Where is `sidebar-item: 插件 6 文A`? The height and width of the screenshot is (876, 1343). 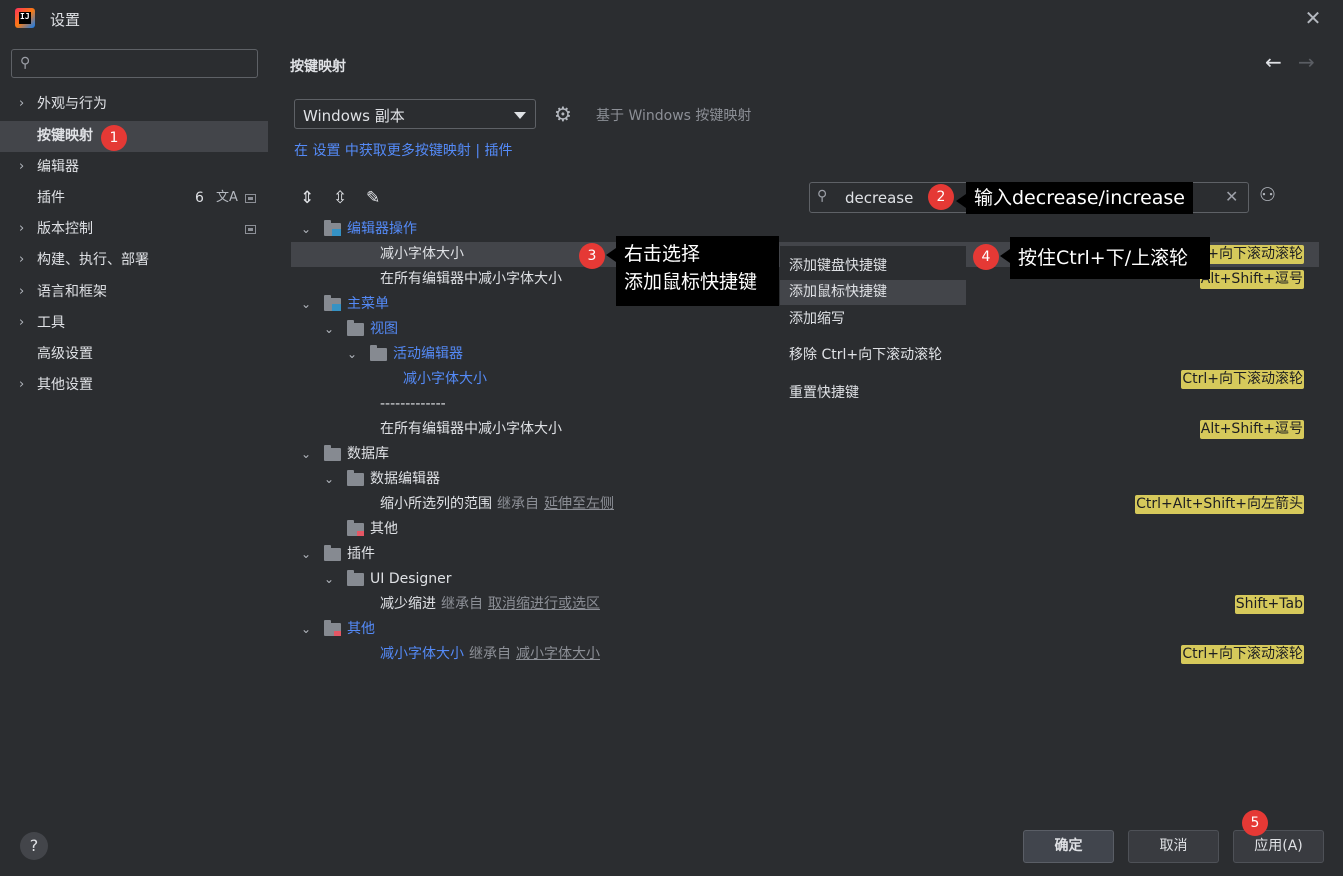 sidebar-item: 插件 6 文A is located at coordinates (134, 198).